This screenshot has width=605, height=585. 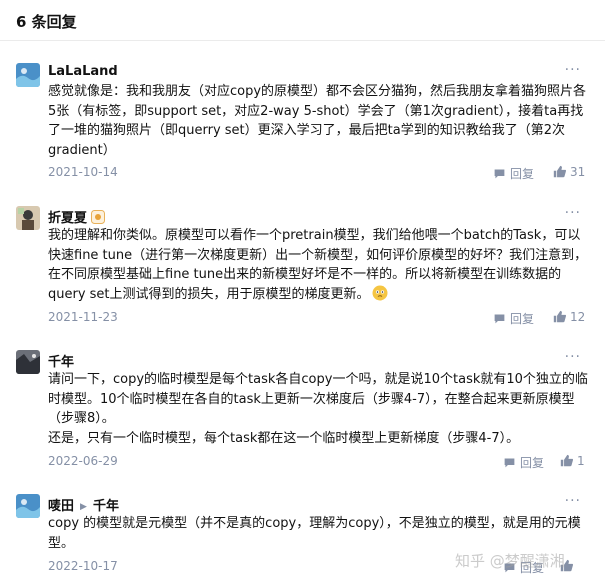 What do you see at coordinates (83, 566) in the screenshot?
I see `comment-date: 2022-10-17` at bounding box center [83, 566].